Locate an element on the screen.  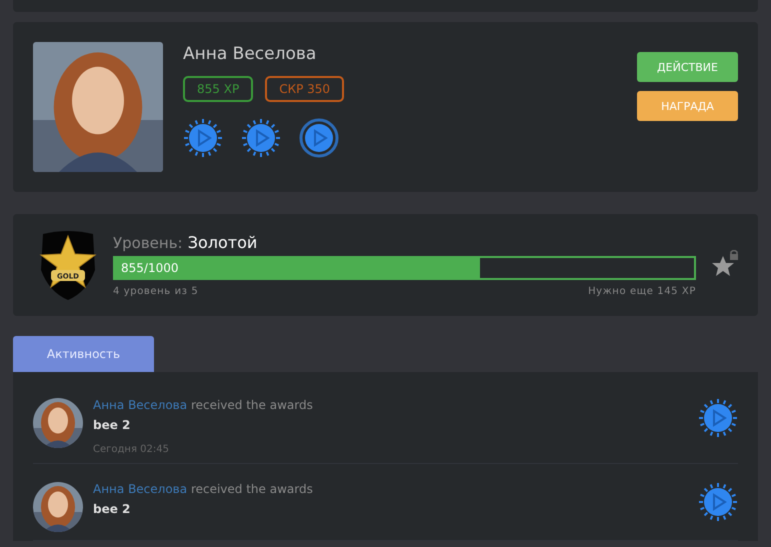
progress-text: 855/1000 is located at coordinates (149, 268).